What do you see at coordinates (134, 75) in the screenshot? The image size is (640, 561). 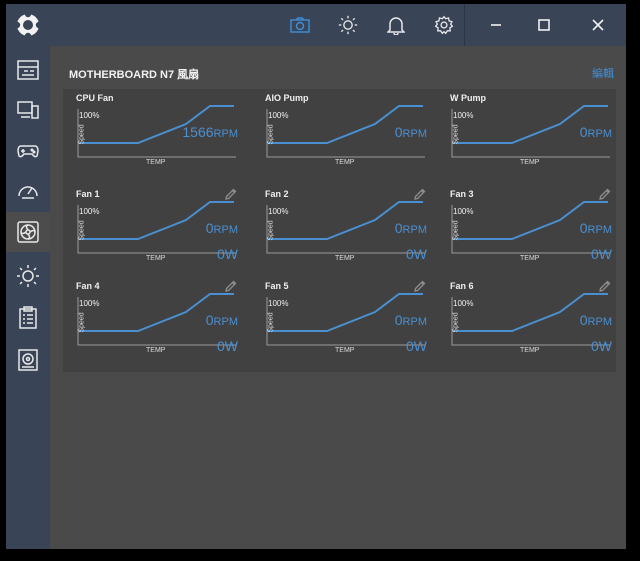 I see `page-title: MOTHERBOARD N7 風扇` at bounding box center [134, 75].